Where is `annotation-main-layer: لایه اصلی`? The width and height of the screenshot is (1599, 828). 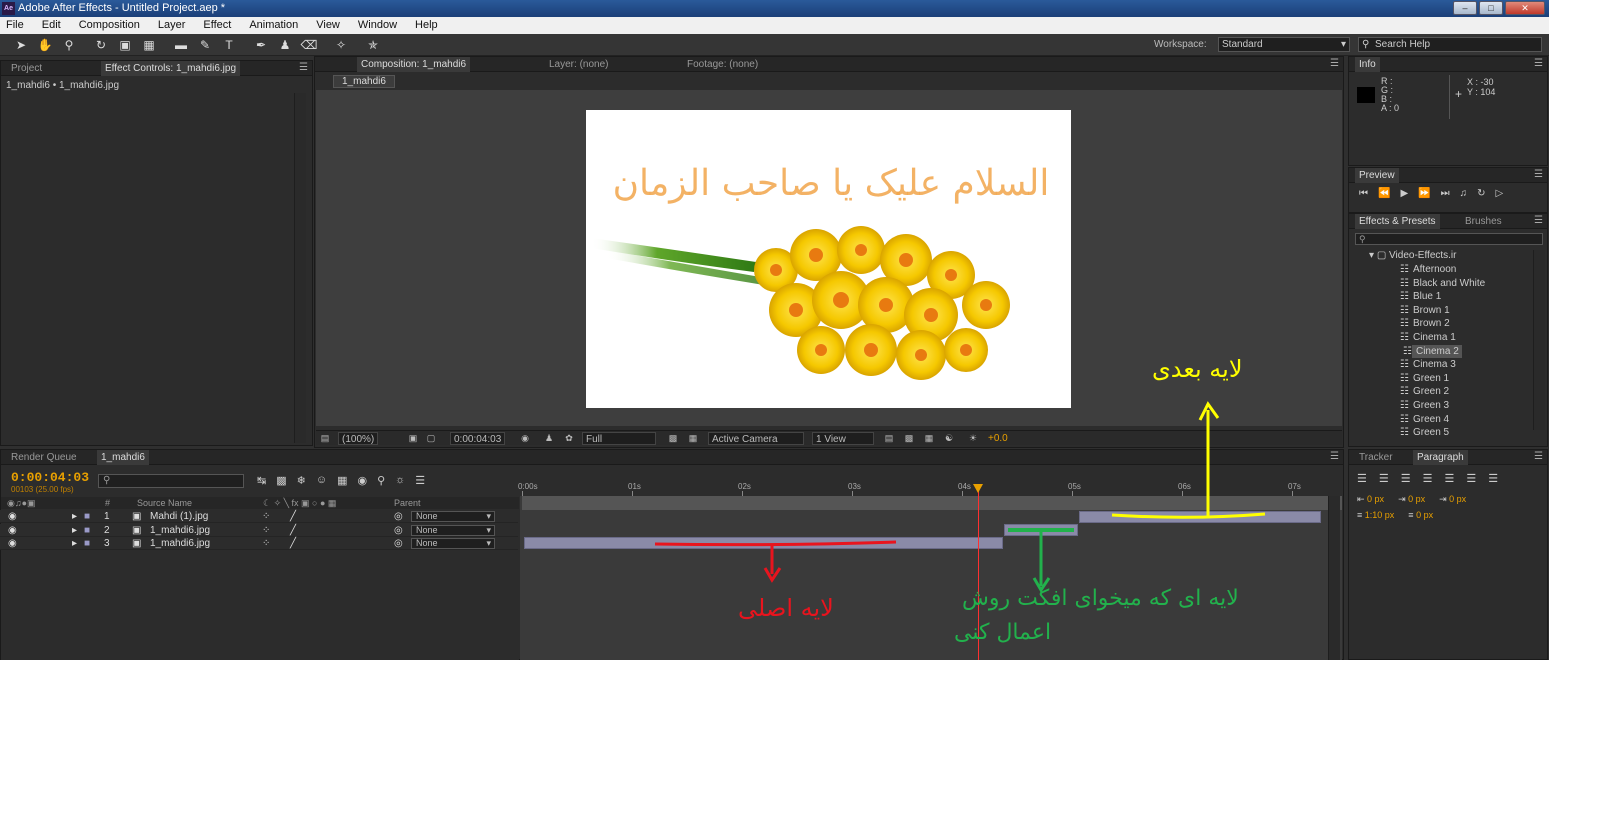 annotation-main-layer: لایه اصلی is located at coordinates (786, 608).